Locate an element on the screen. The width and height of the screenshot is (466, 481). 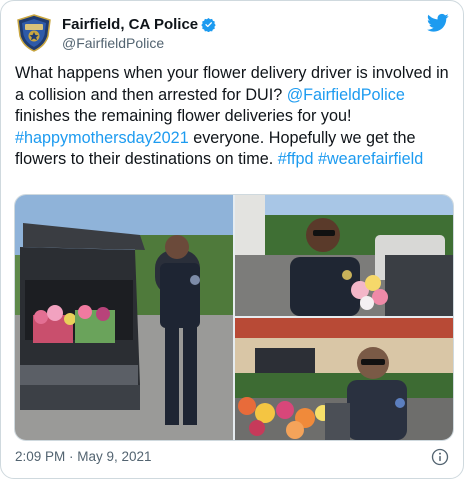
tweet-timestamp: 2:09 PM · May 9, 2021 is located at coordinates (83, 456).